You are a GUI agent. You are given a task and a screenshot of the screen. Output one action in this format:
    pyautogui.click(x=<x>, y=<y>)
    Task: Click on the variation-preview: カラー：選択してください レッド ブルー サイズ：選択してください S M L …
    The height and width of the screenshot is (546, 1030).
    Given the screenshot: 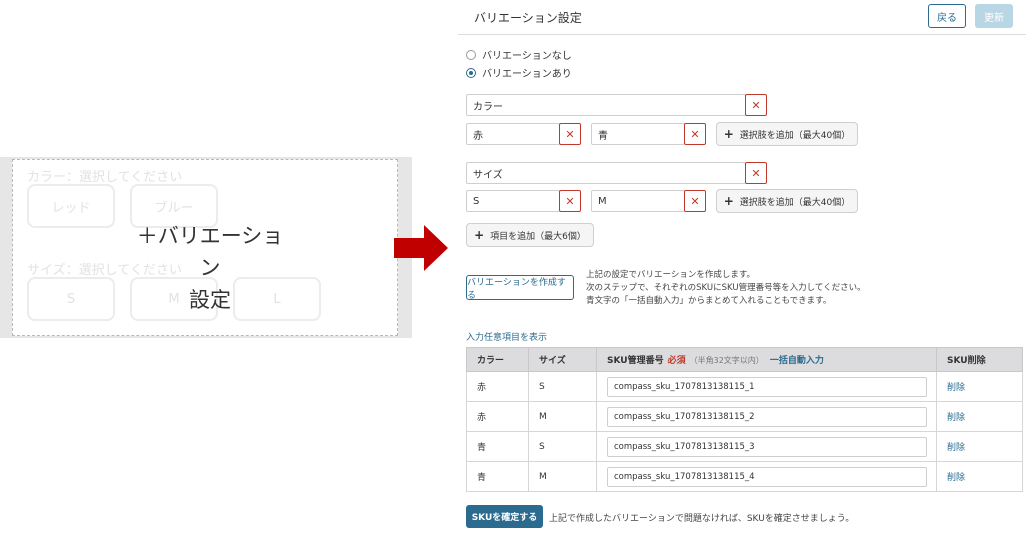 What is the action you would take?
    pyautogui.click(x=206, y=247)
    